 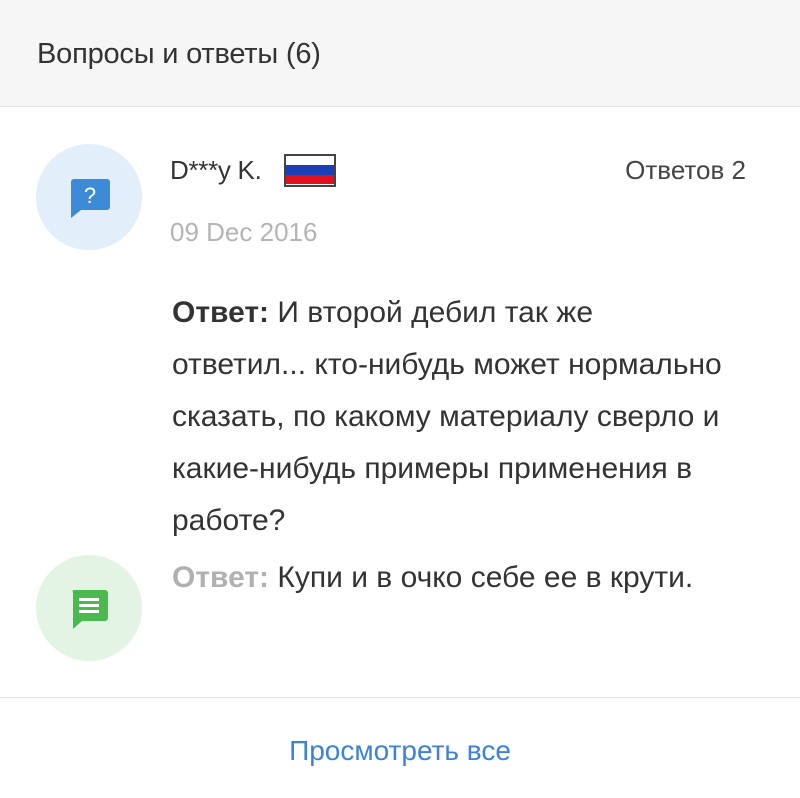 I want to click on question-avatar: ?, so click(x=89, y=197).